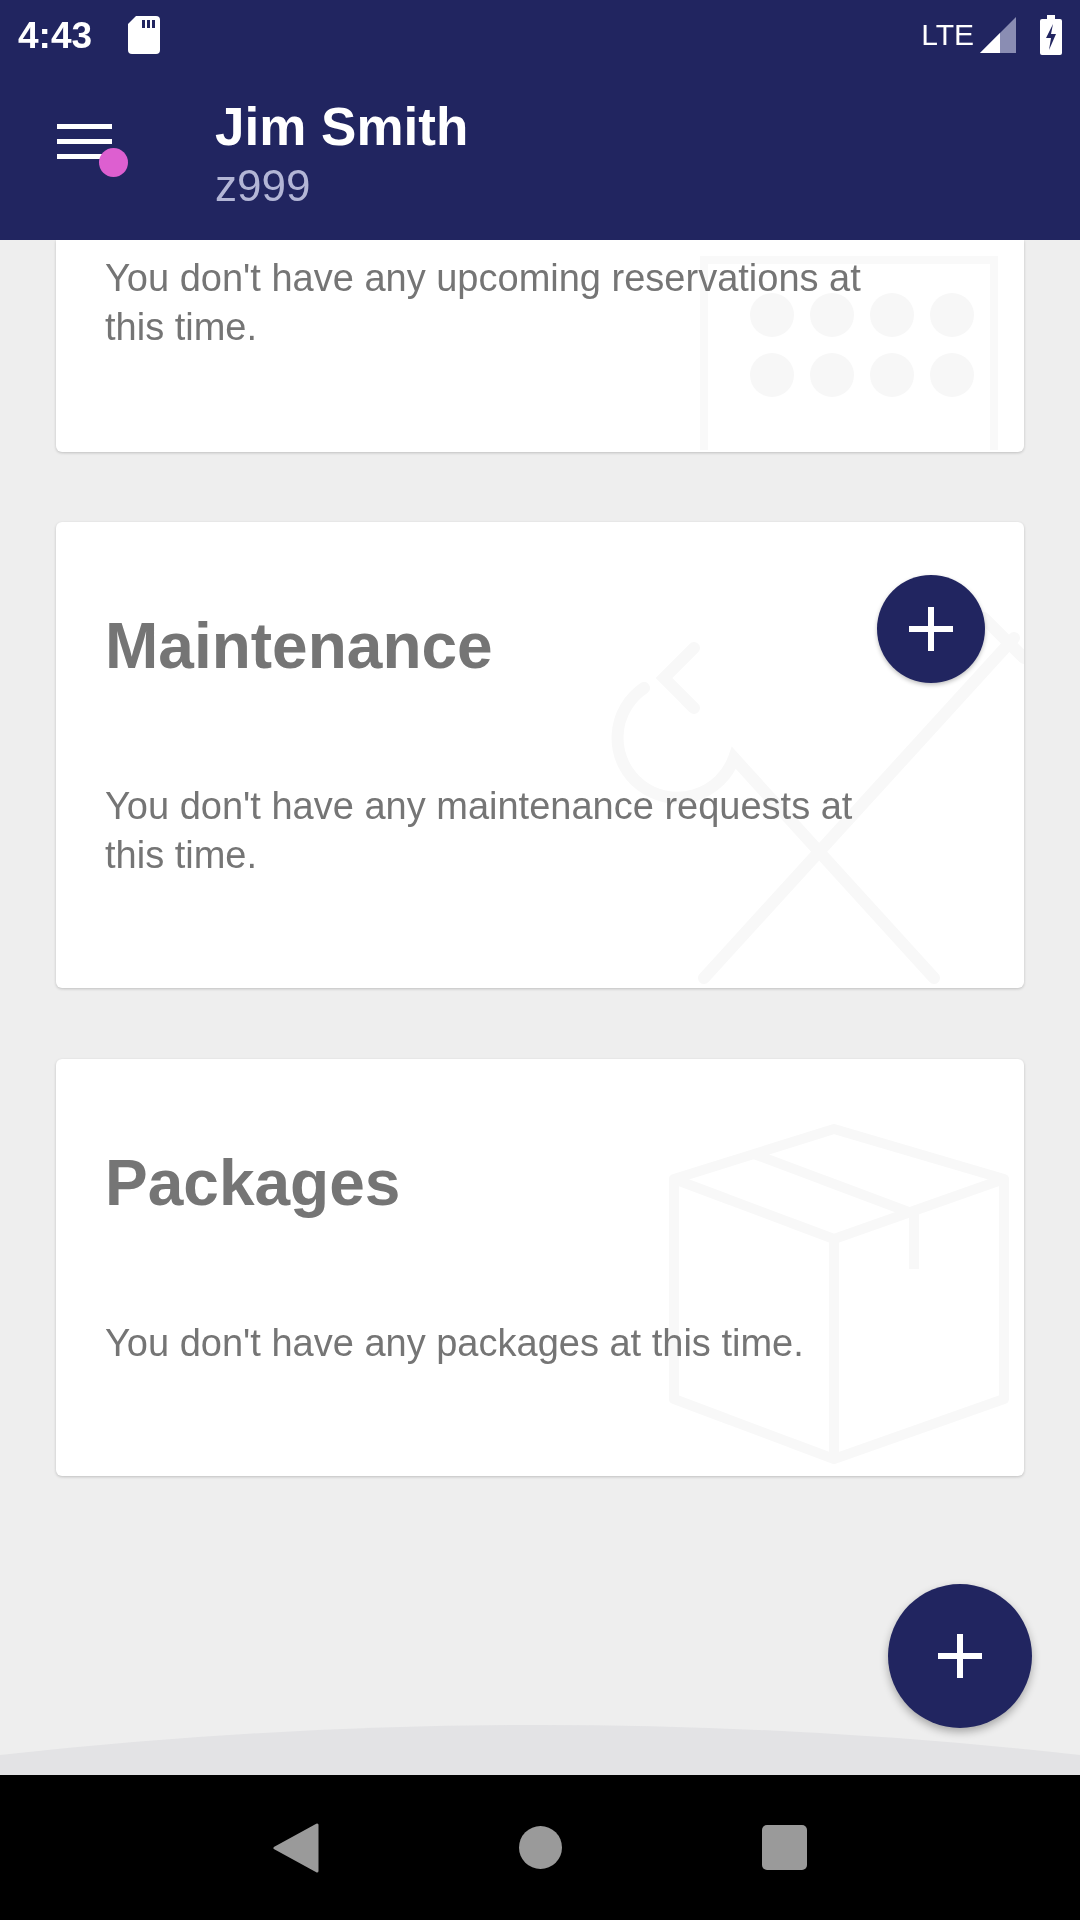 The width and height of the screenshot is (1080, 1920). Describe the element at coordinates (144, 35) in the screenshot. I see `sd-card-icon` at that location.